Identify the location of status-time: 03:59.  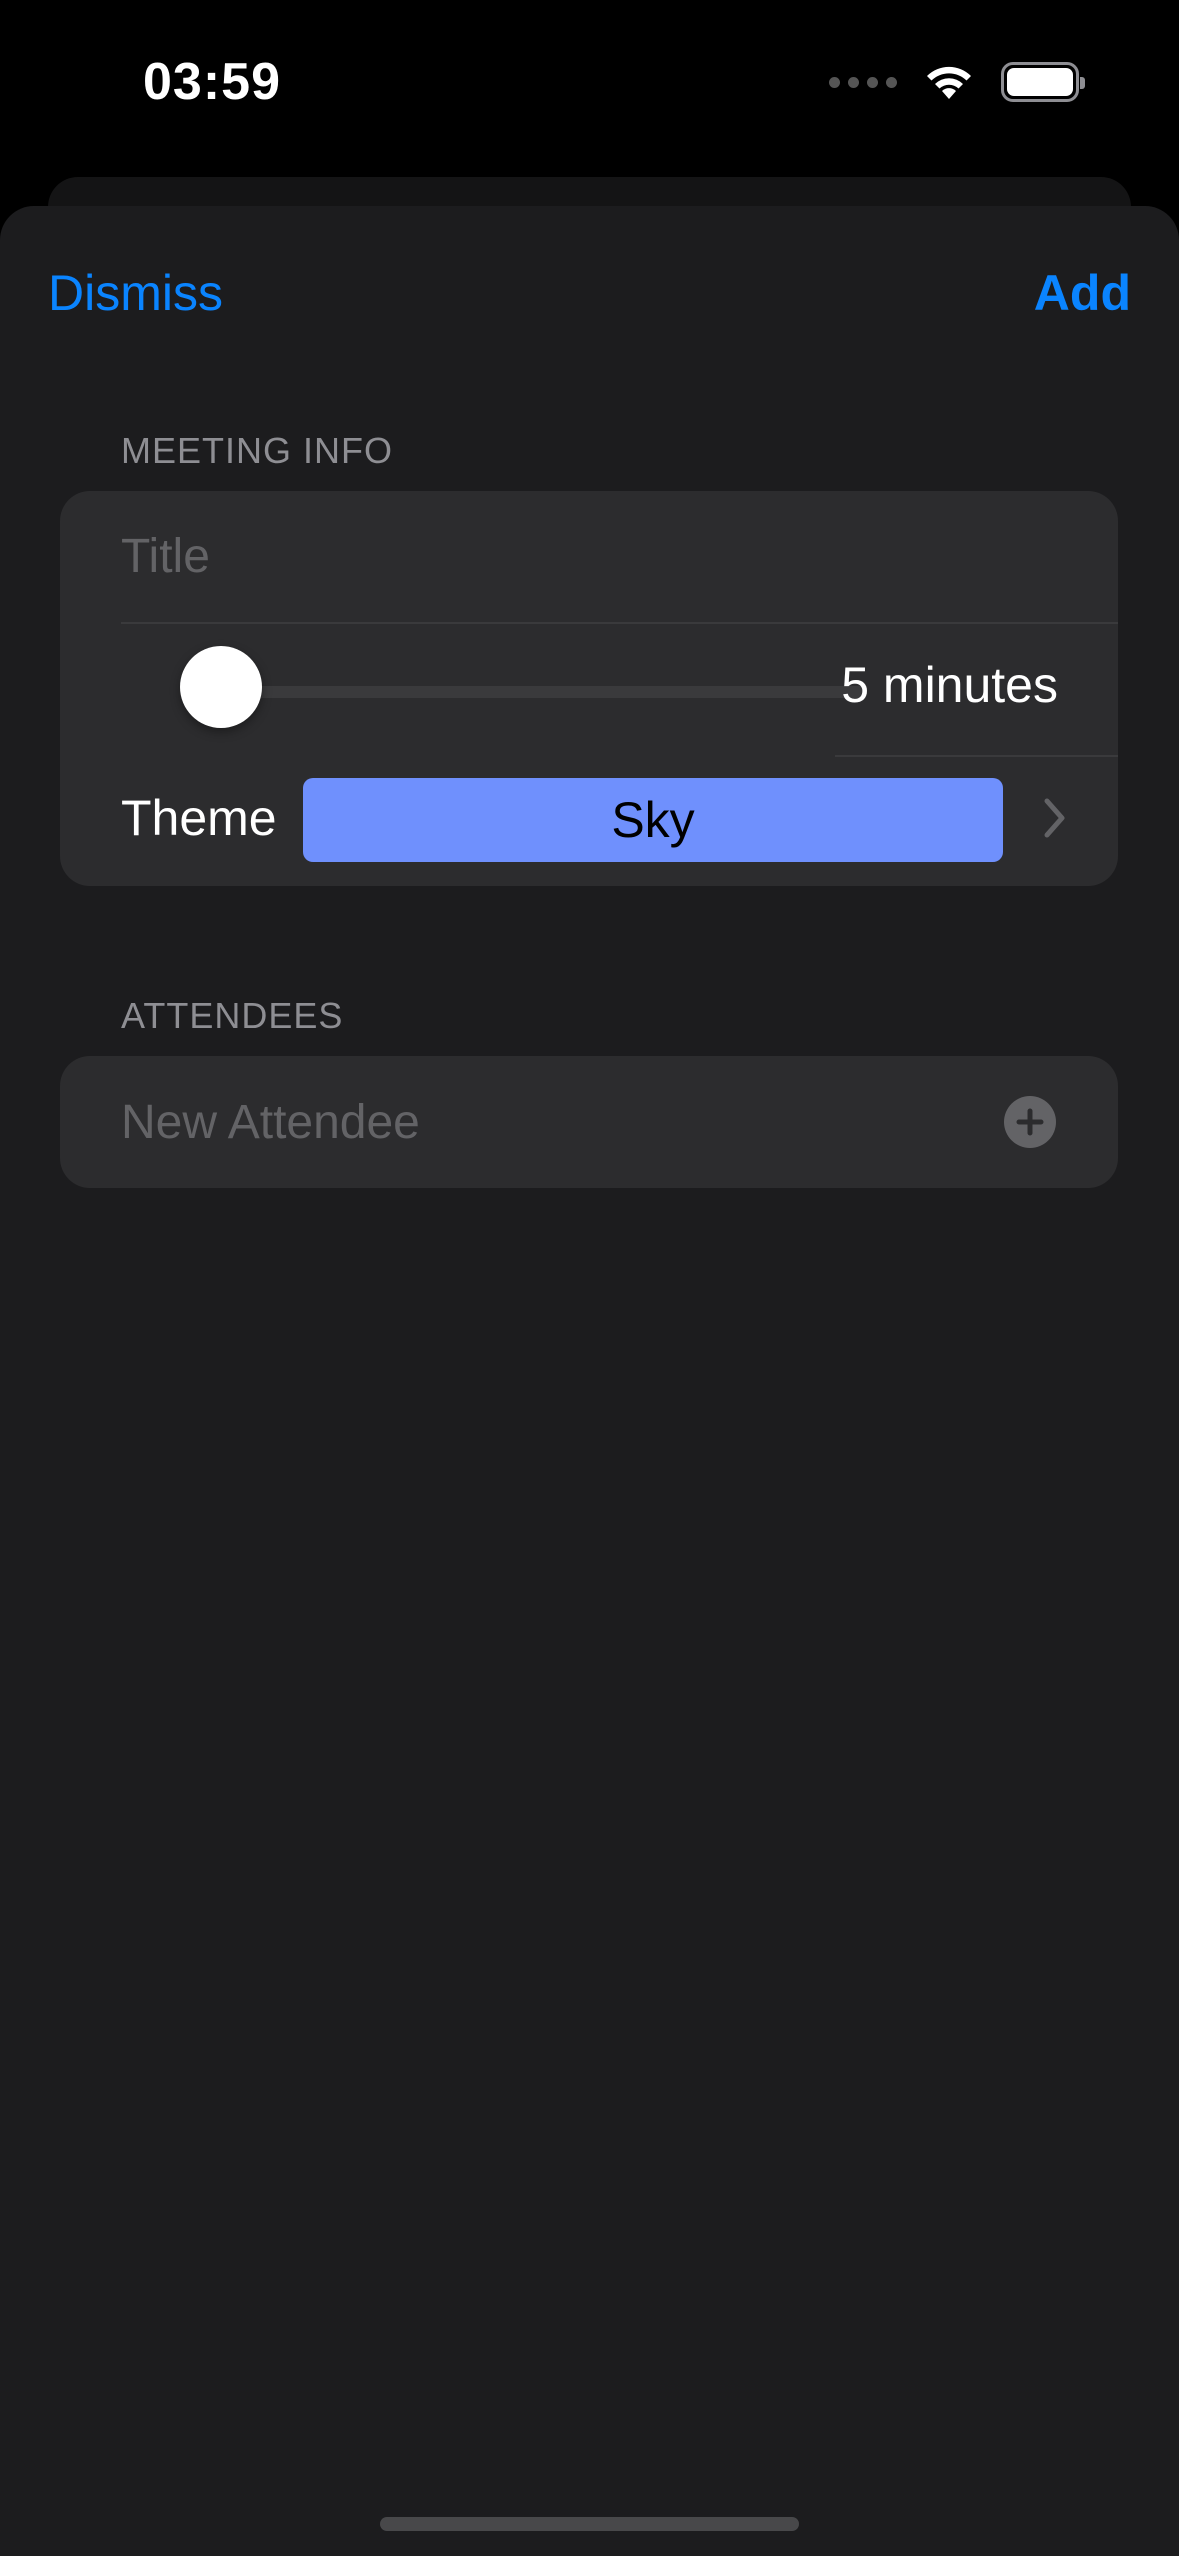
(212, 82).